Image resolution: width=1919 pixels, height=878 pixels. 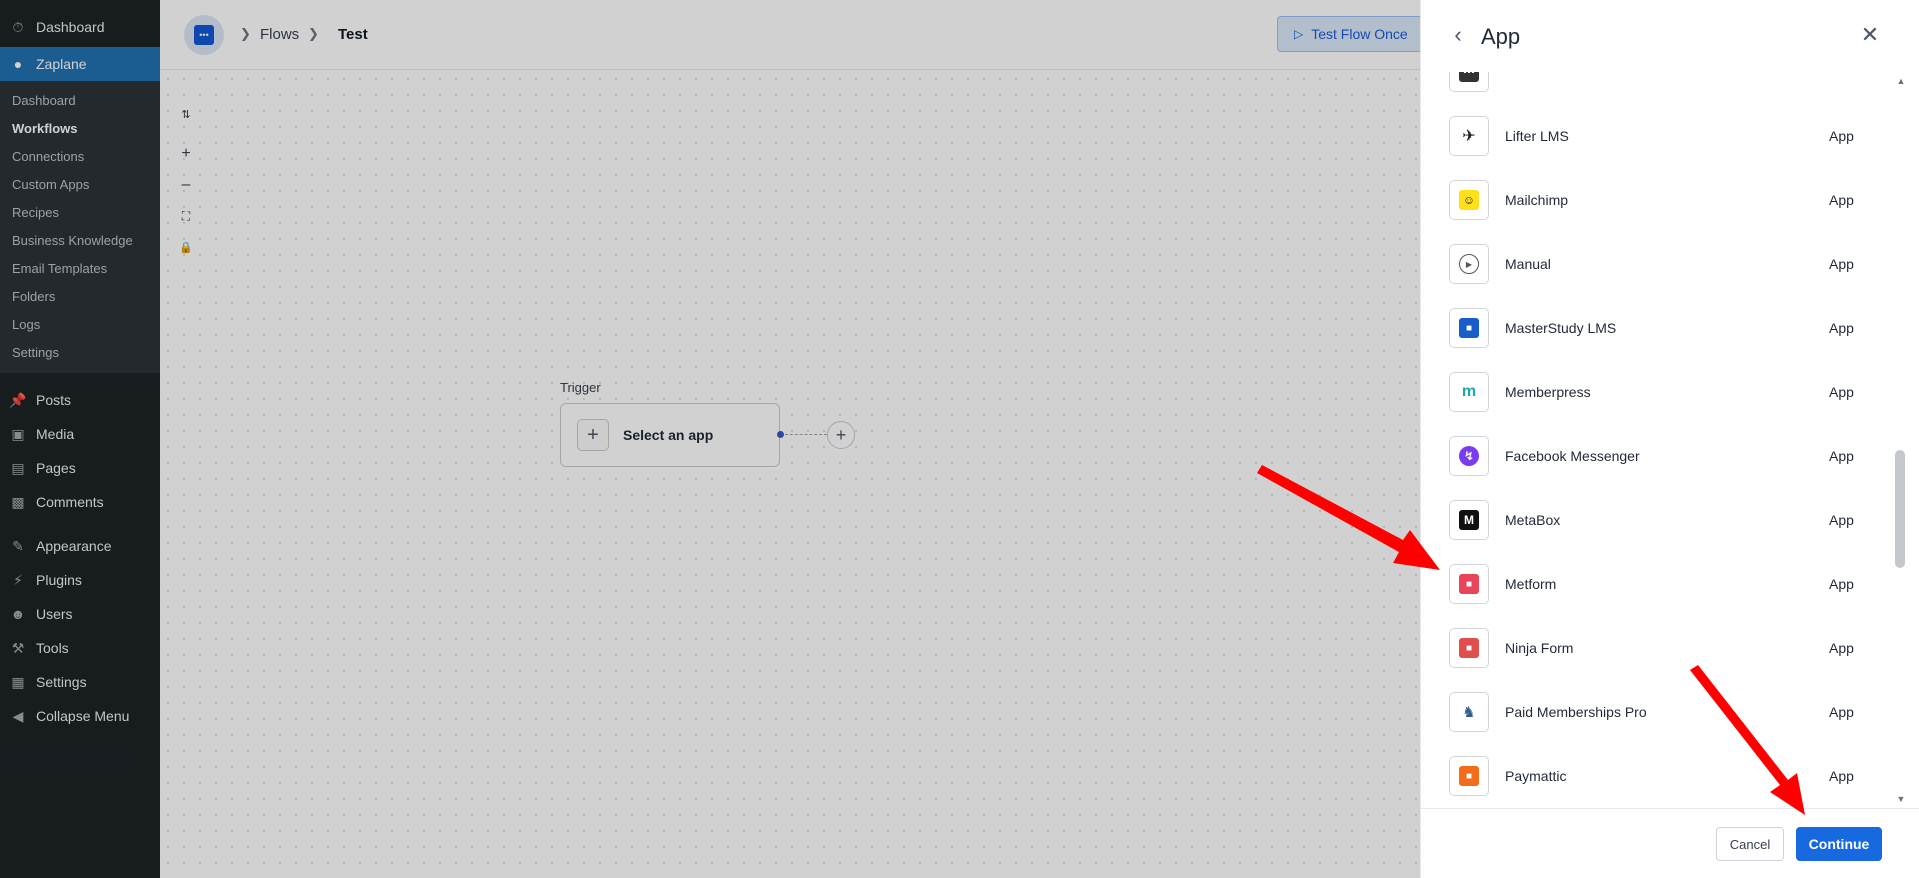 What do you see at coordinates (186, 185) in the screenshot?
I see `zoom-out-icon: –` at bounding box center [186, 185].